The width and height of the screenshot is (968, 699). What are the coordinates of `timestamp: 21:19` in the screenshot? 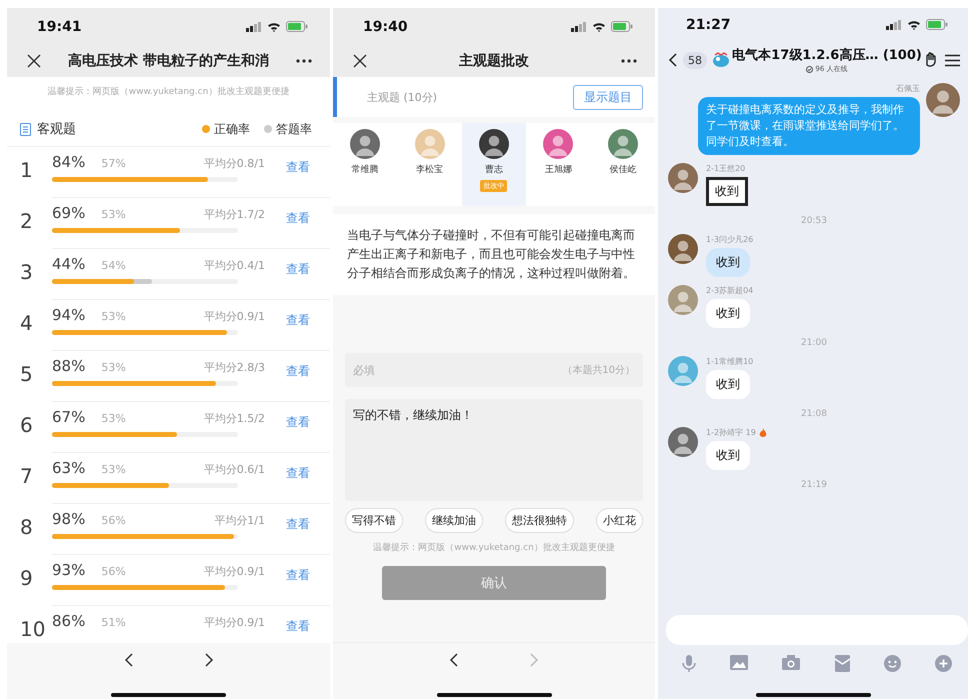 It's located at (814, 485).